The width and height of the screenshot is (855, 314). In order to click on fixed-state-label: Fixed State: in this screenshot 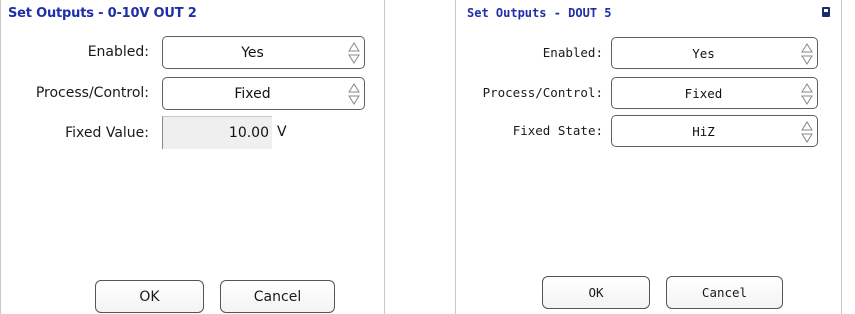, I will do `click(557, 130)`.